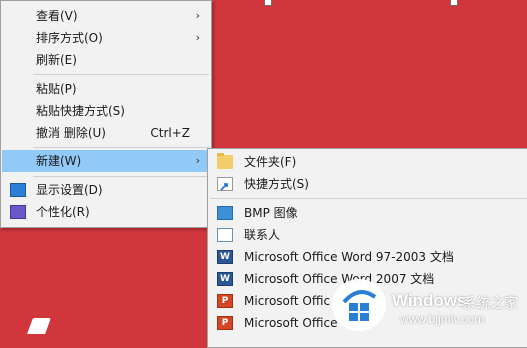  What do you see at coordinates (18, 190) in the screenshot?
I see `display-settings-icon` at bounding box center [18, 190].